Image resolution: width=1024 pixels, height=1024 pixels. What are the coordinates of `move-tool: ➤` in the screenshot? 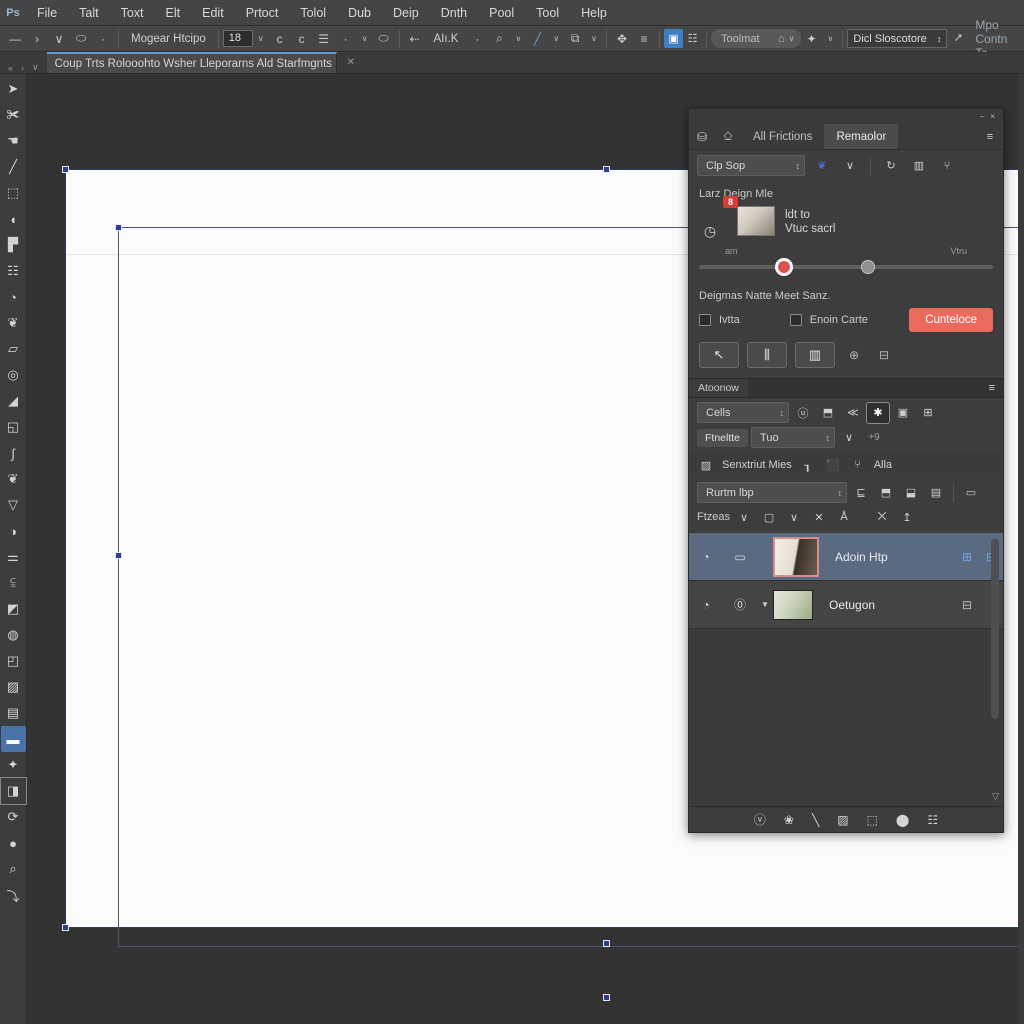 It's located at (13, 89).